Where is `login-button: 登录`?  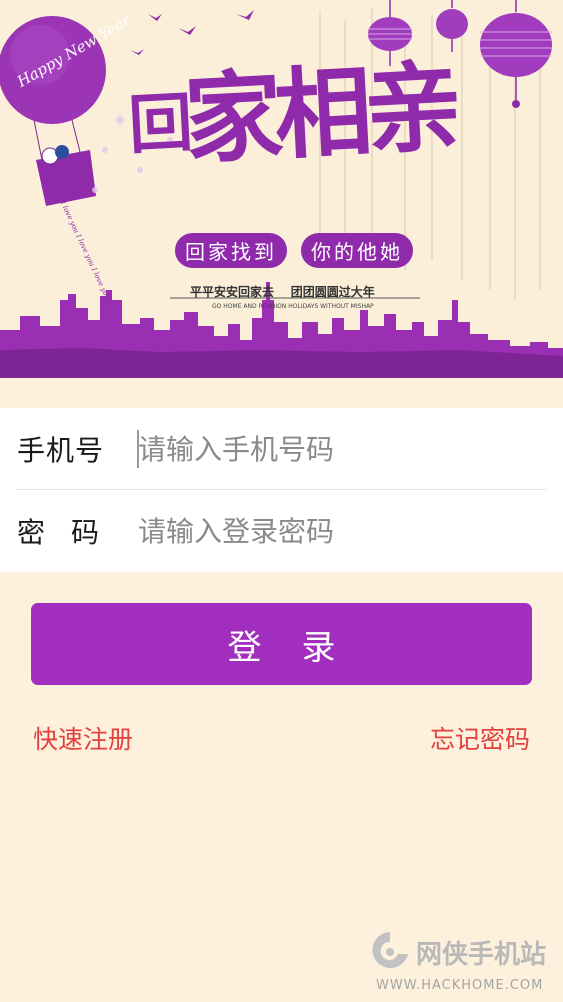
login-button: 登录 is located at coordinates (281, 644).